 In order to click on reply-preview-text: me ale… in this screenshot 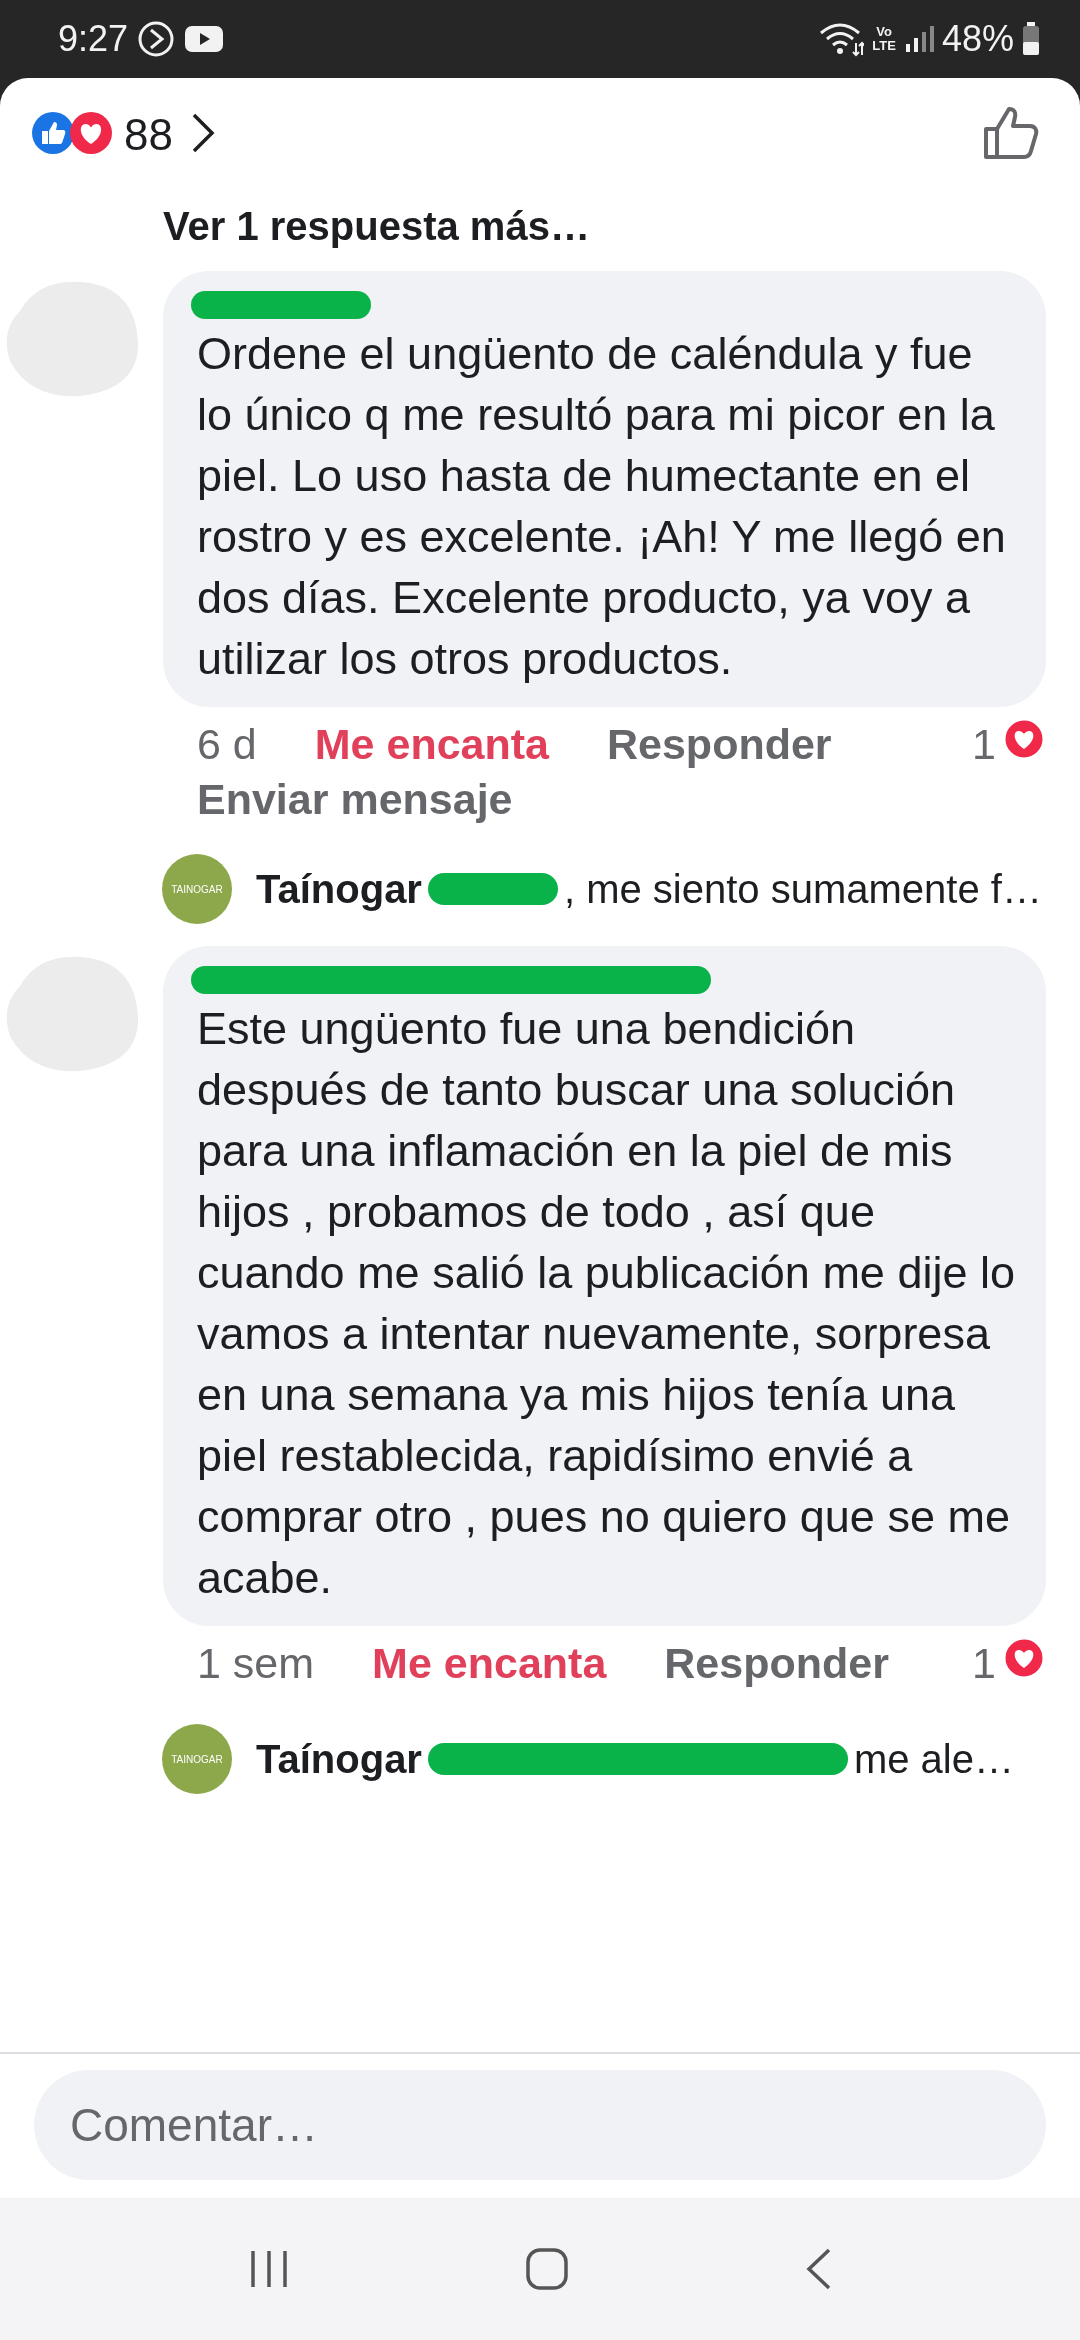, I will do `click(933, 1759)`.